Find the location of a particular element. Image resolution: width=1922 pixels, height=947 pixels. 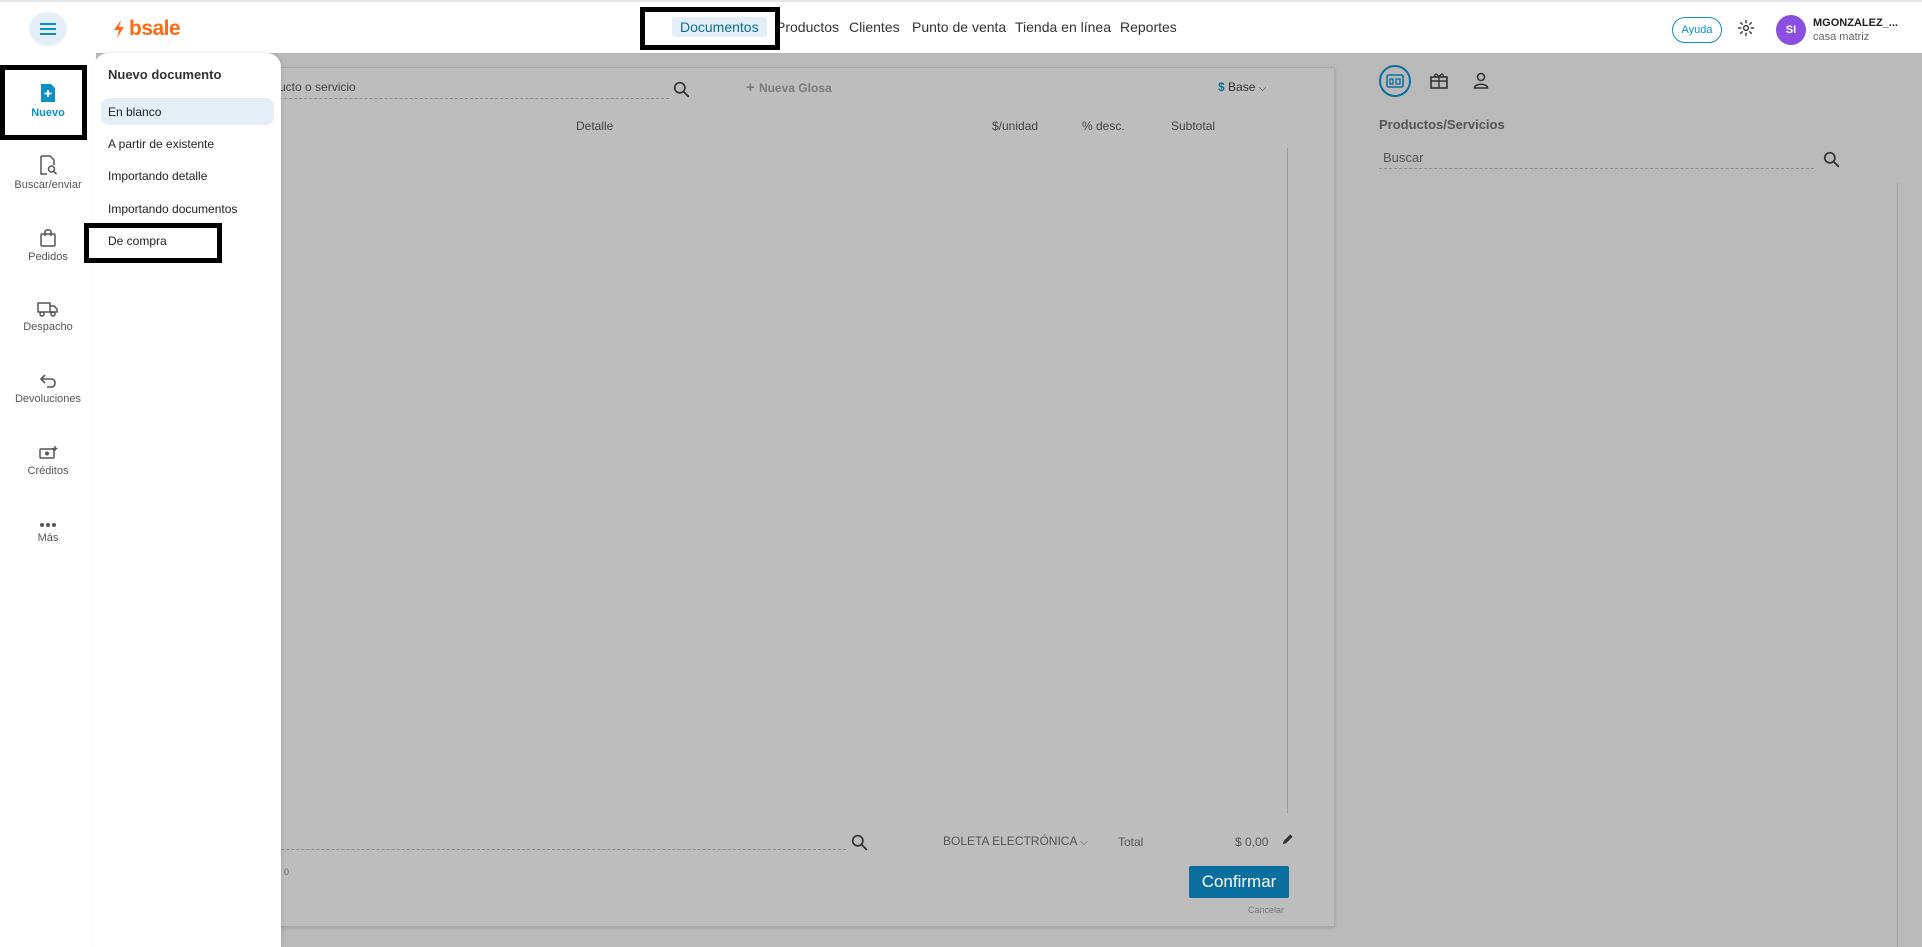

column-precio-unidad: $/unidad is located at coordinates (1015, 126).